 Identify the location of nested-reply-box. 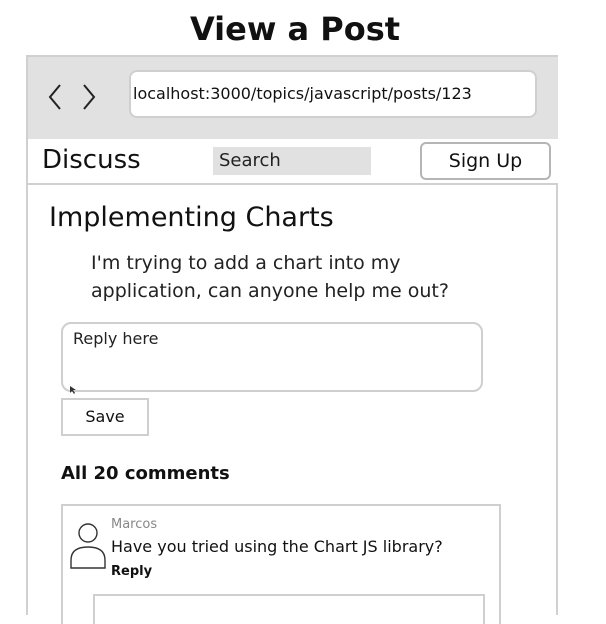
(289, 609).